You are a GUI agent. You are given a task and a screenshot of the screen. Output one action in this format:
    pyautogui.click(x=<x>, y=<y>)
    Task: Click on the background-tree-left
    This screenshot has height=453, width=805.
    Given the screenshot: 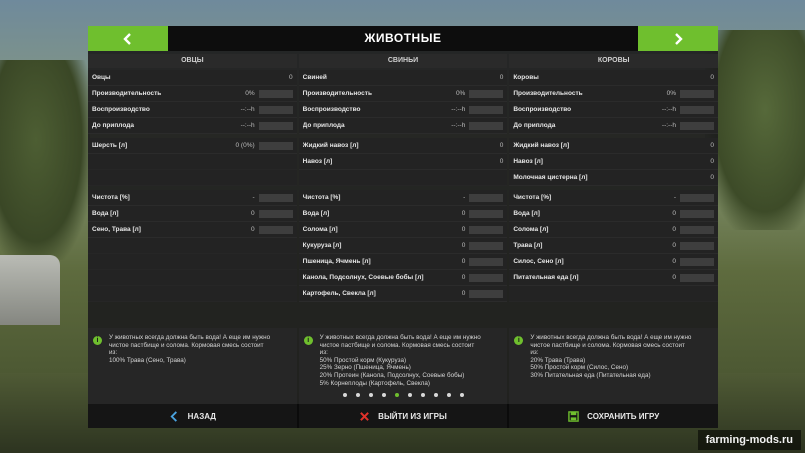 What is the action you would take?
    pyautogui.click(x=45, y=160)
    